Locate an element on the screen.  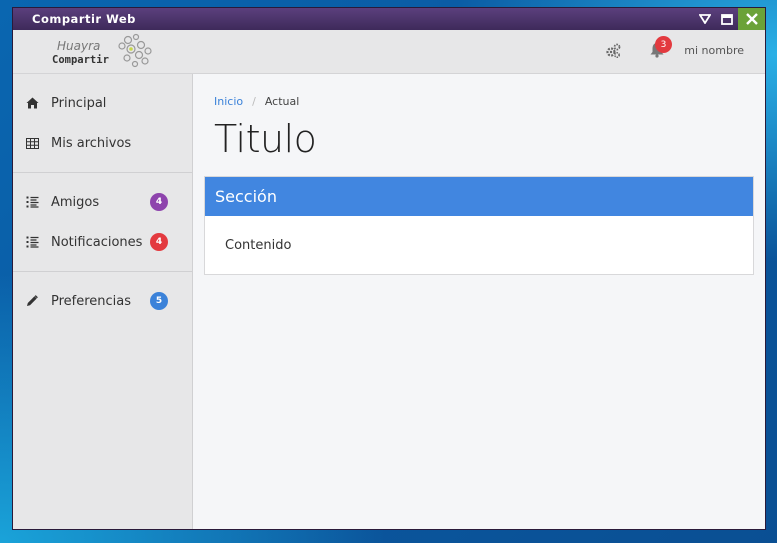
settings-gears-icon is located at coordinates (613, 51).